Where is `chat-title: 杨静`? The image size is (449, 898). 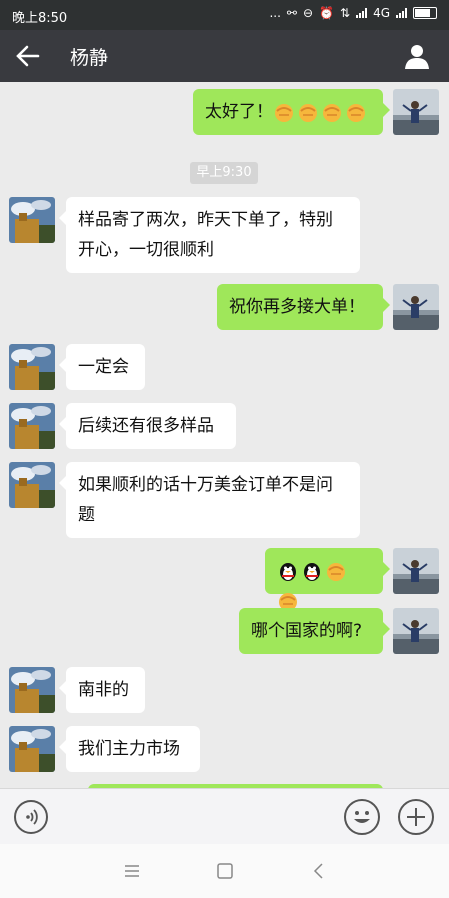
chat-title: 杨静 is located at coordinates (89, 58).